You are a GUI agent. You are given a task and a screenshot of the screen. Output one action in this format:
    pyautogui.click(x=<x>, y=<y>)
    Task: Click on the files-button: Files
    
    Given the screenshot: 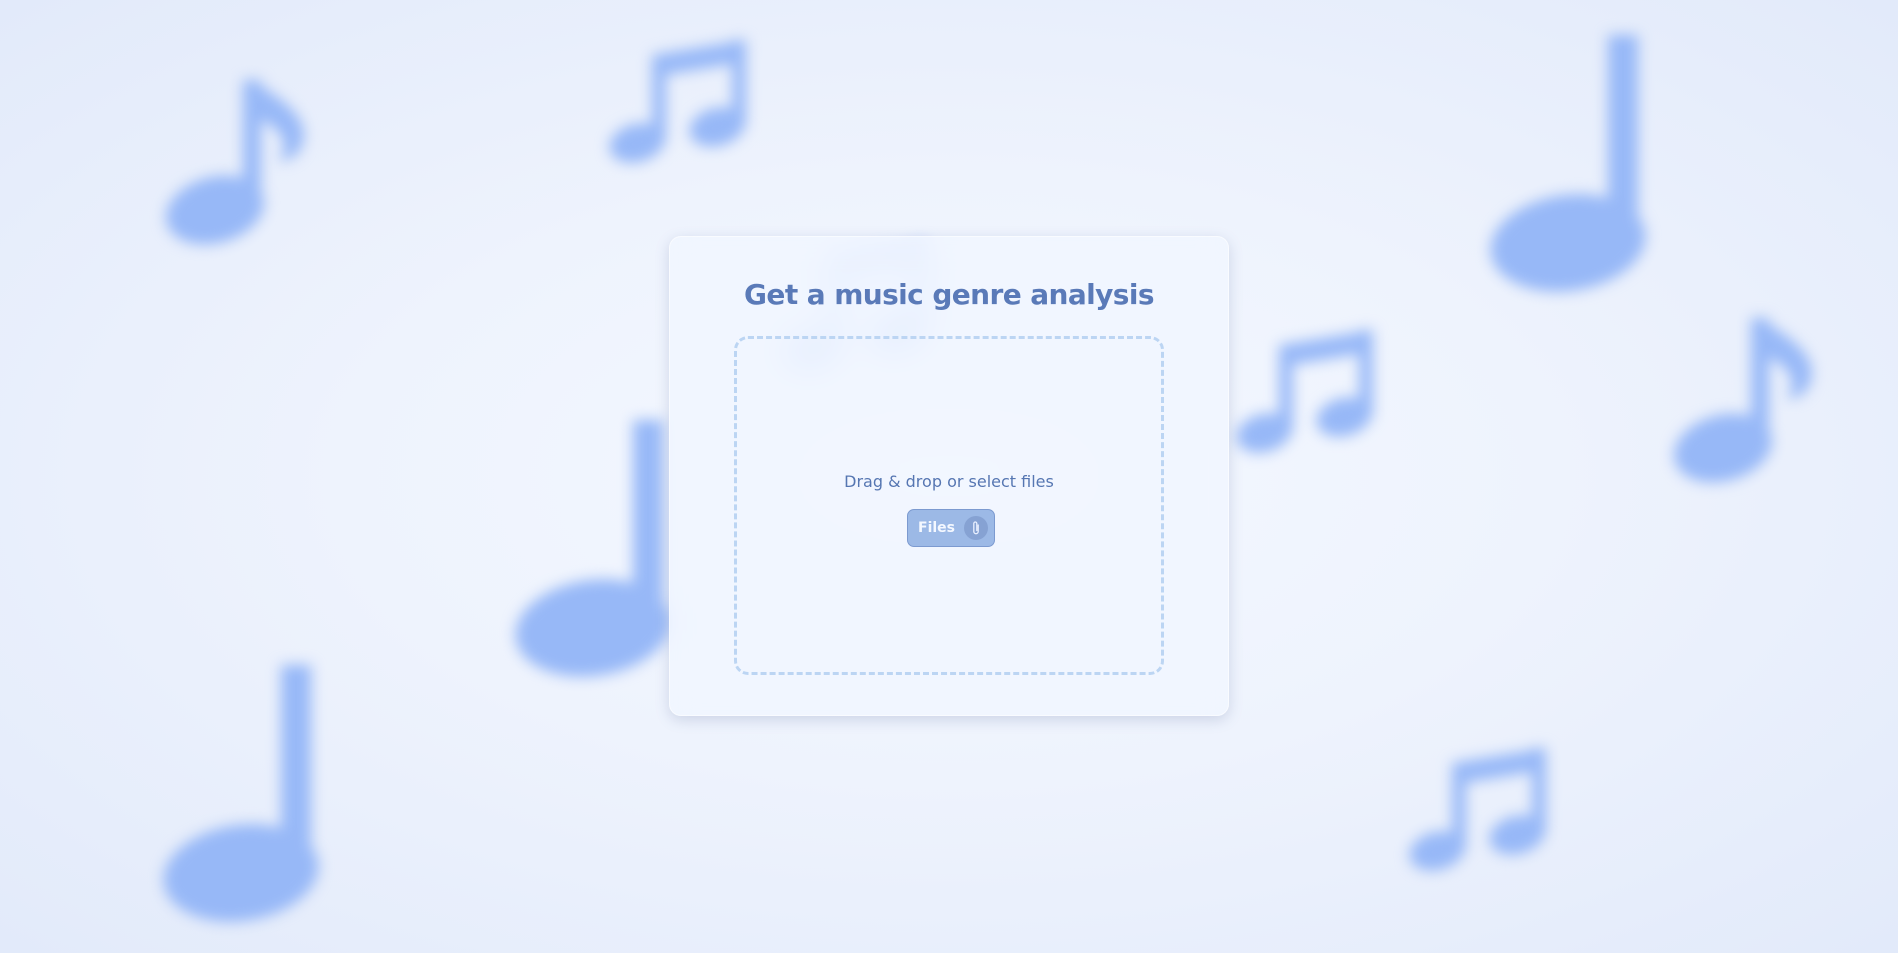 What is the action you would take?
    pyautogui.click(x=951, y=528)
    